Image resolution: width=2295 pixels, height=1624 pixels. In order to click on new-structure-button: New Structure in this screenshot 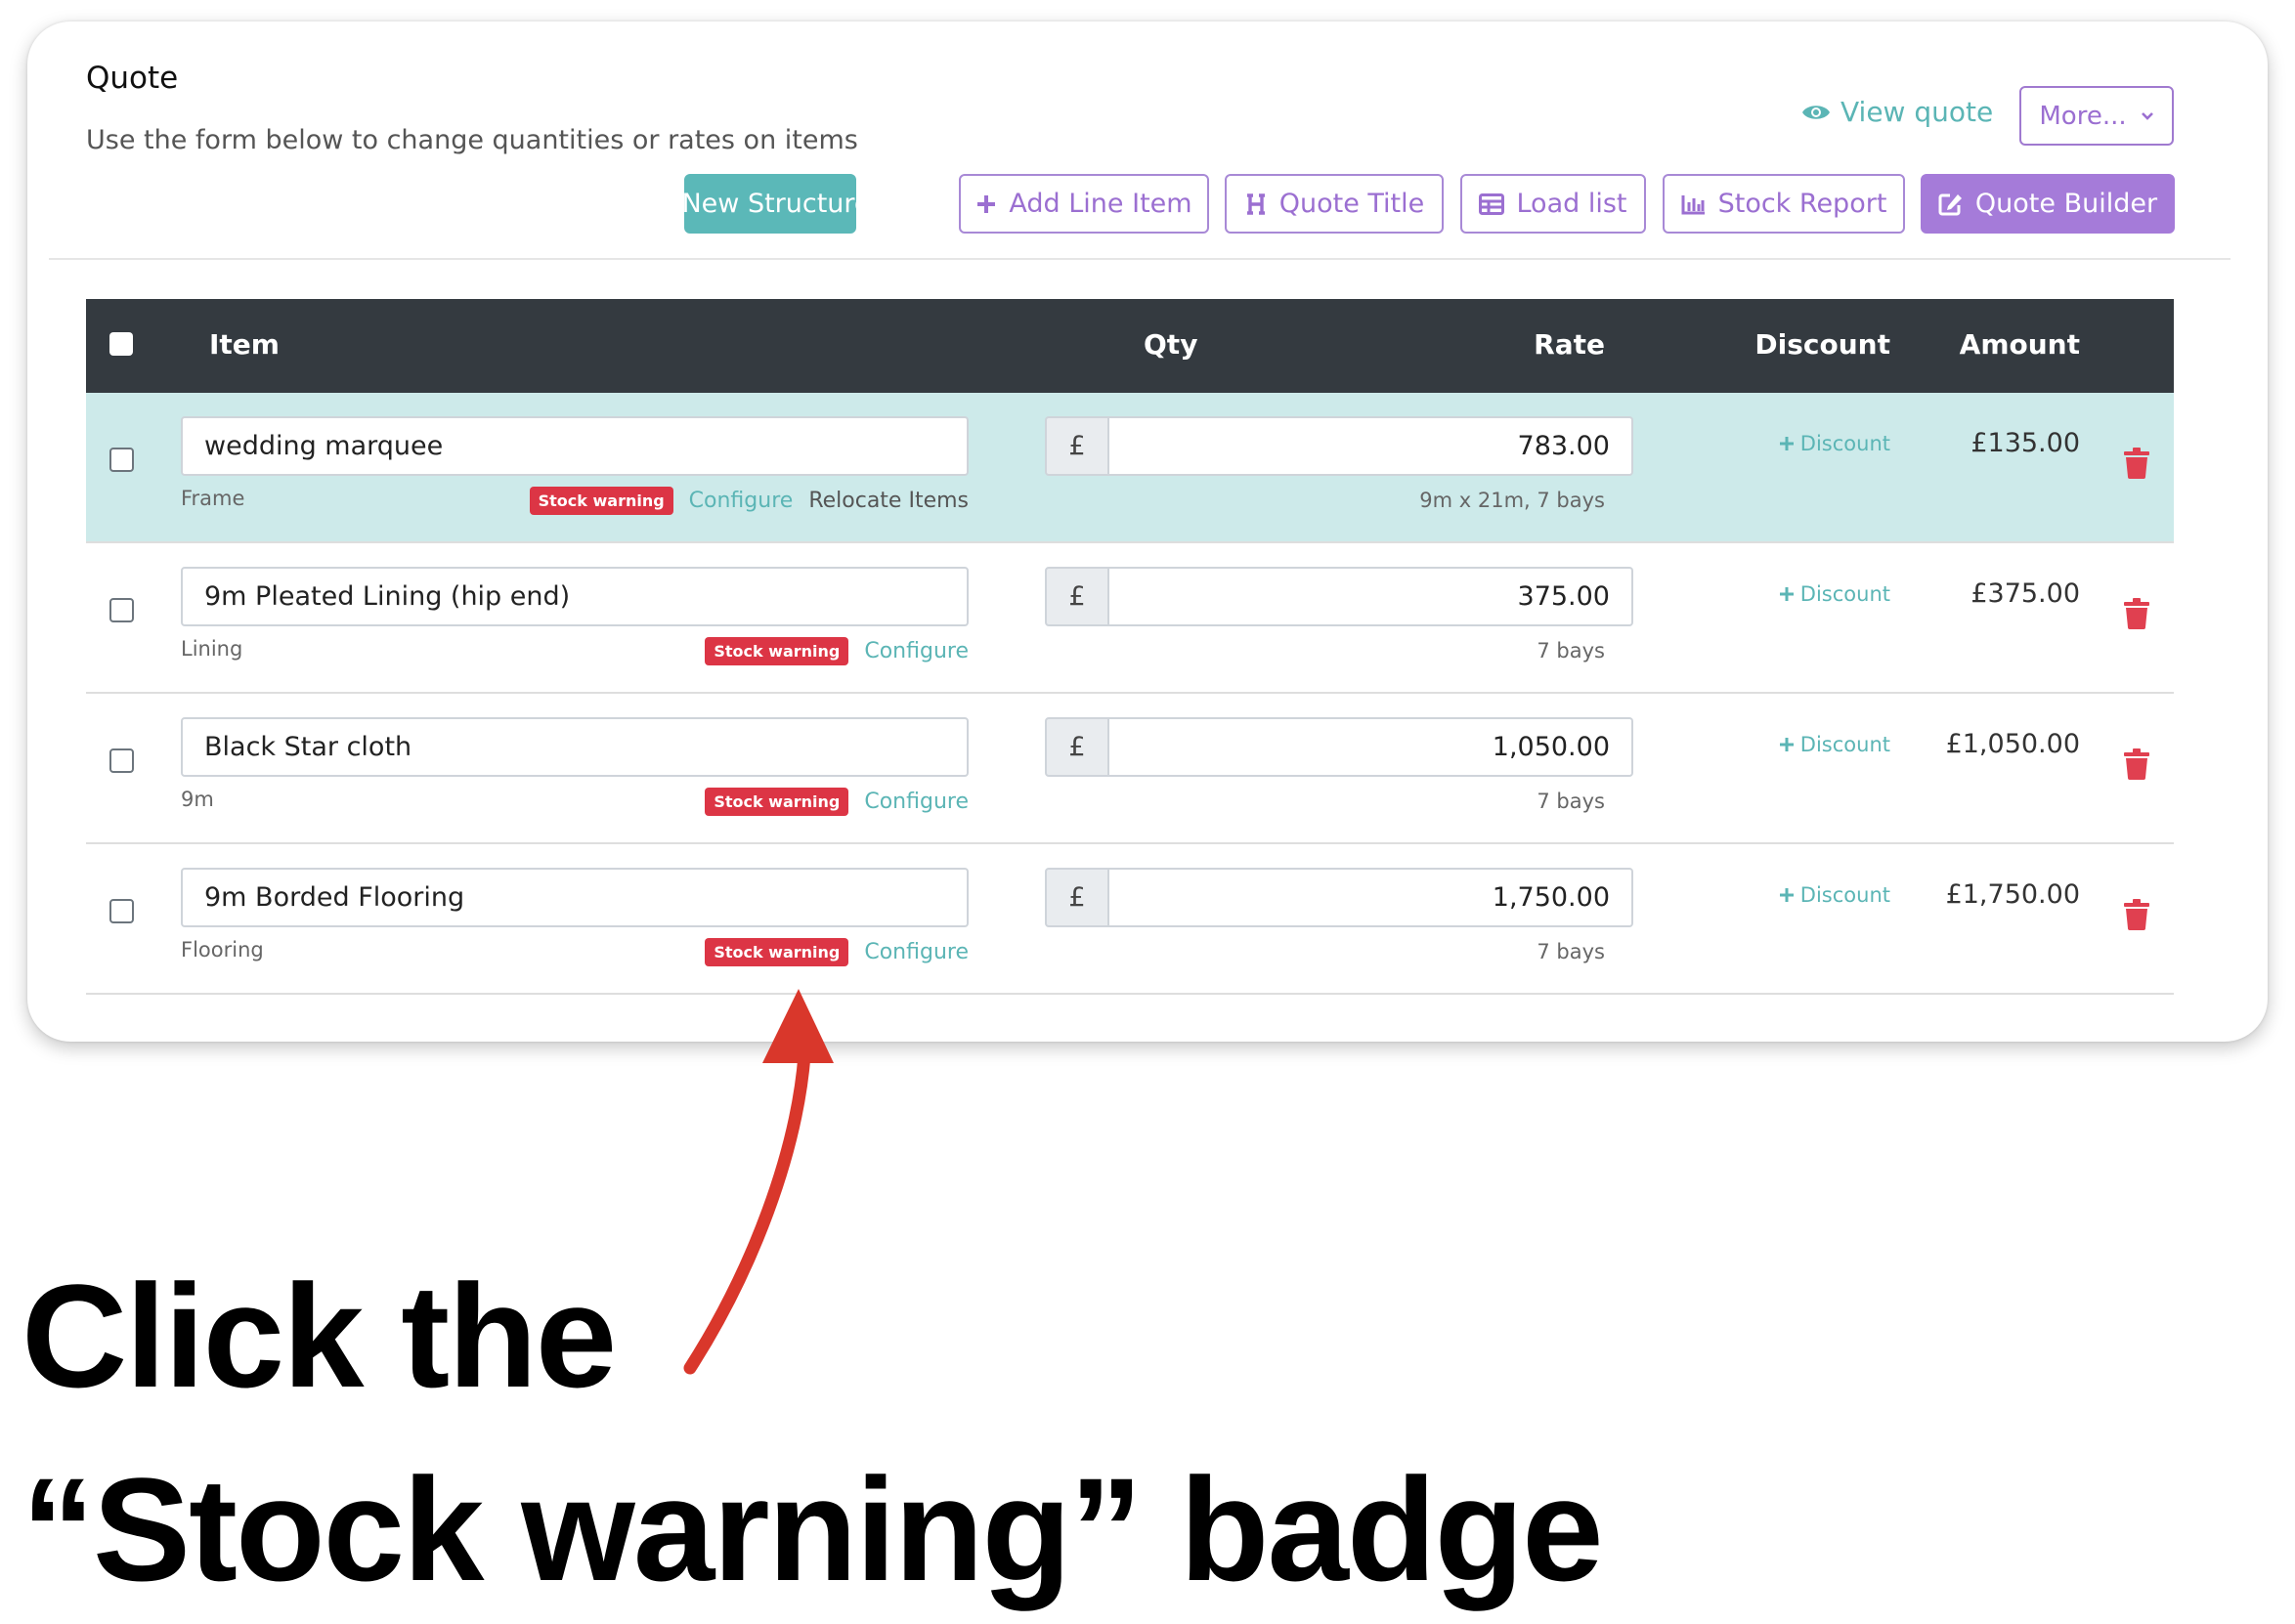, I will do `click(776, 204)`.